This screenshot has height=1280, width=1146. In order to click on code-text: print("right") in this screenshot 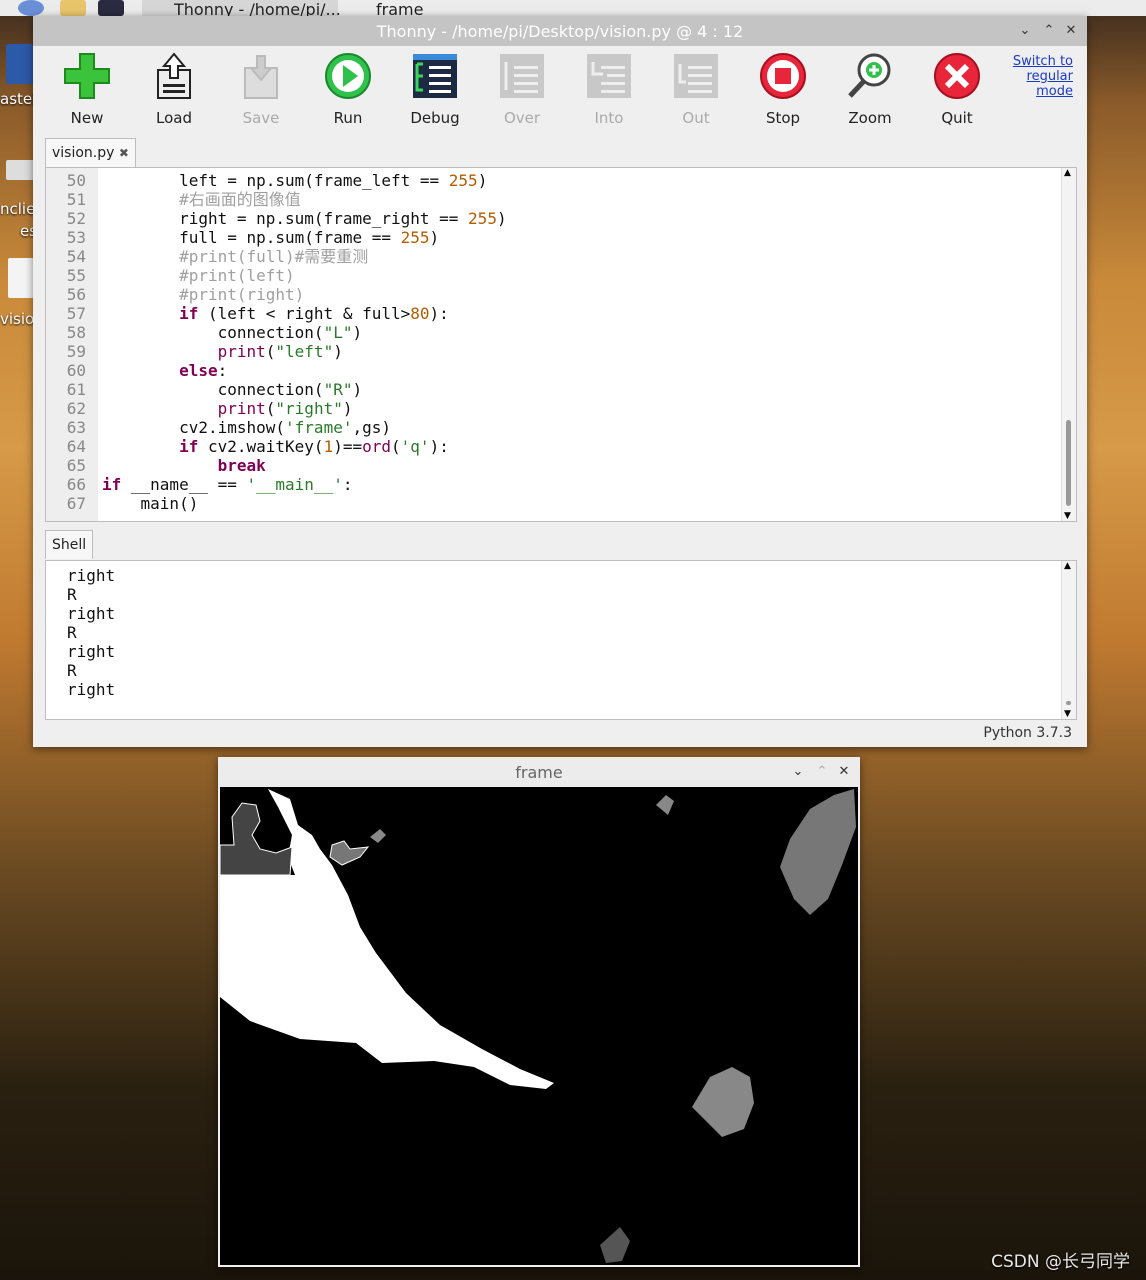, I will do `click(285, 408)`.